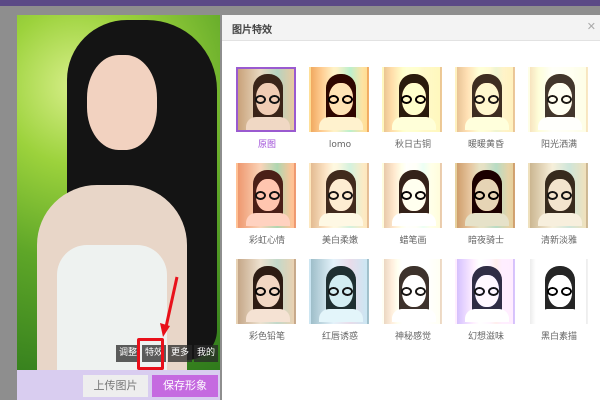  I want to click on save-avatar-button: 保存形象, so click(185, 386).